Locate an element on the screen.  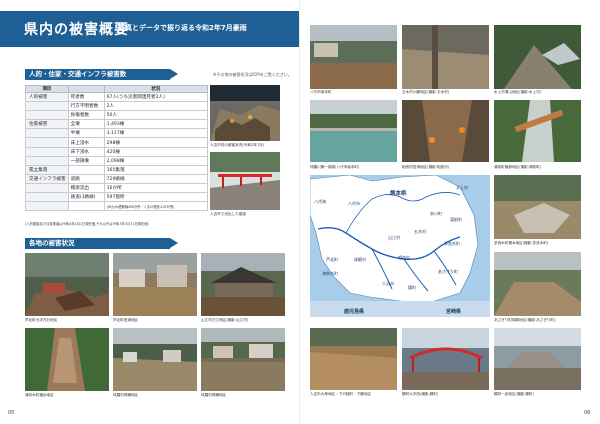
table-rail-note: (JR九州:肥薩線450か所・くま川鉄道:147か所) is located at coordinates (156, 206).